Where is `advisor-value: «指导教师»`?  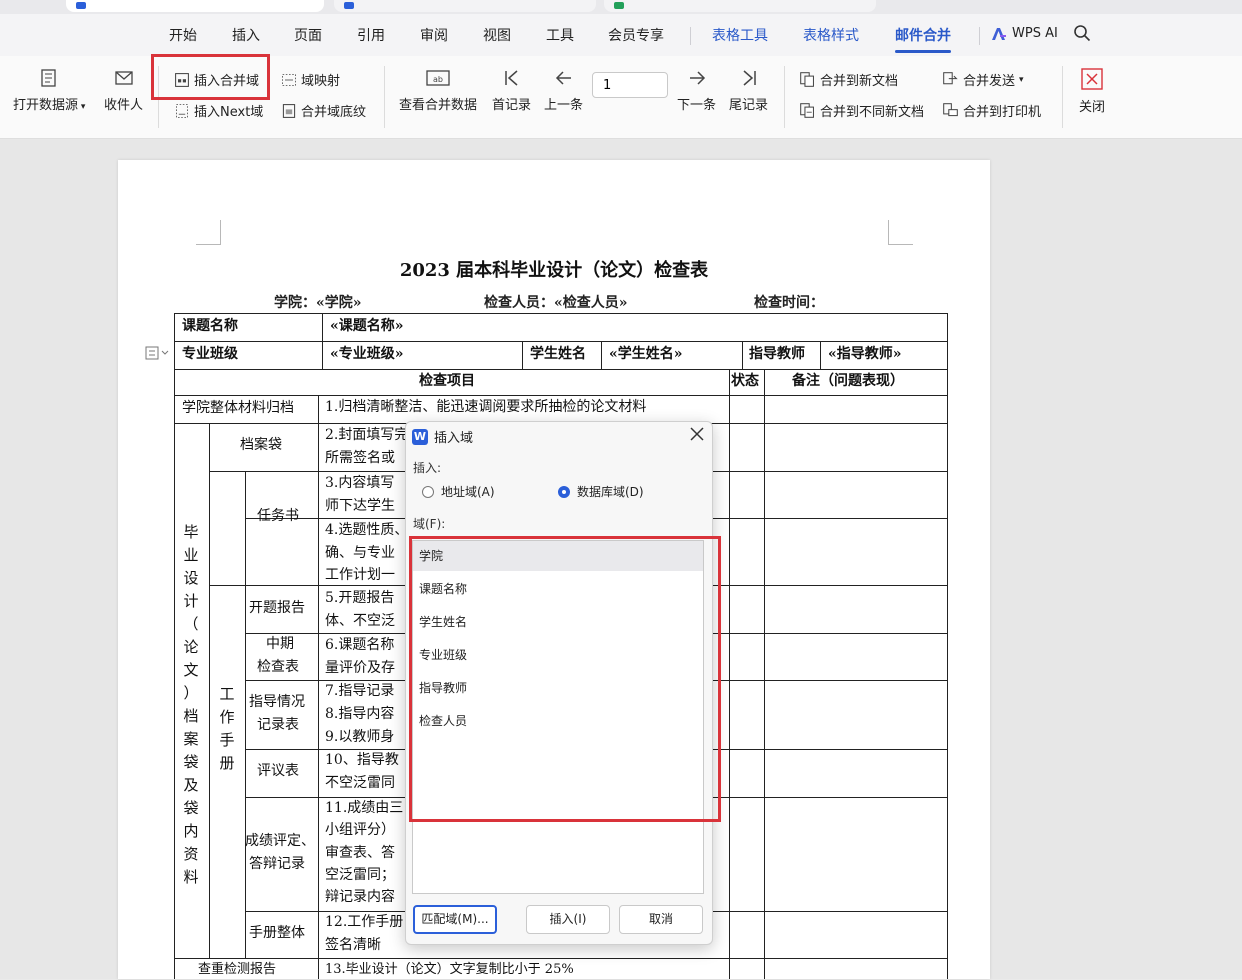
advisor-value: «指导教师» is located at coordinates (865, 355).